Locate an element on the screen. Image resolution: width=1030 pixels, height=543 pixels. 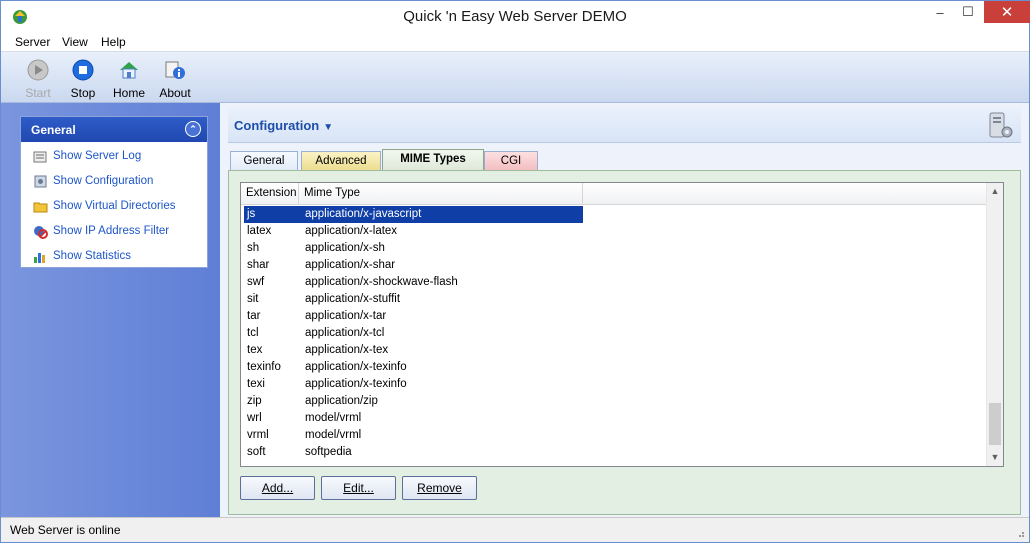
folder-icon is located at coordinates (40, 207).